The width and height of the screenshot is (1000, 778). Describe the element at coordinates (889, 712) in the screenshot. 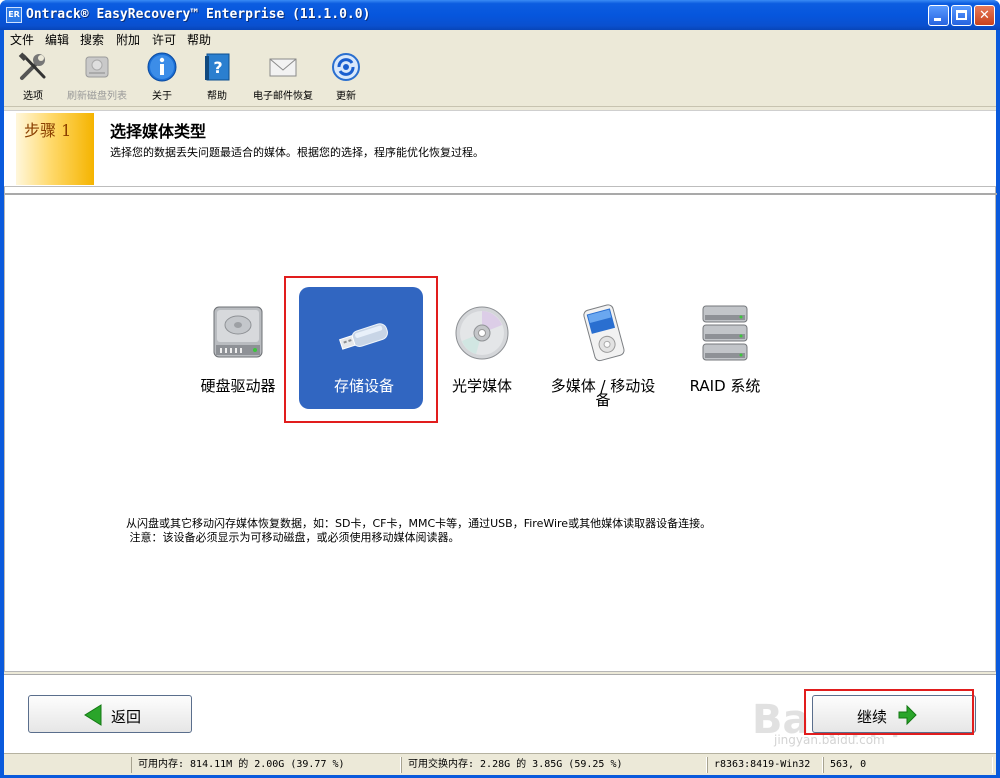

I see `continue-highlight-outline` at that location.